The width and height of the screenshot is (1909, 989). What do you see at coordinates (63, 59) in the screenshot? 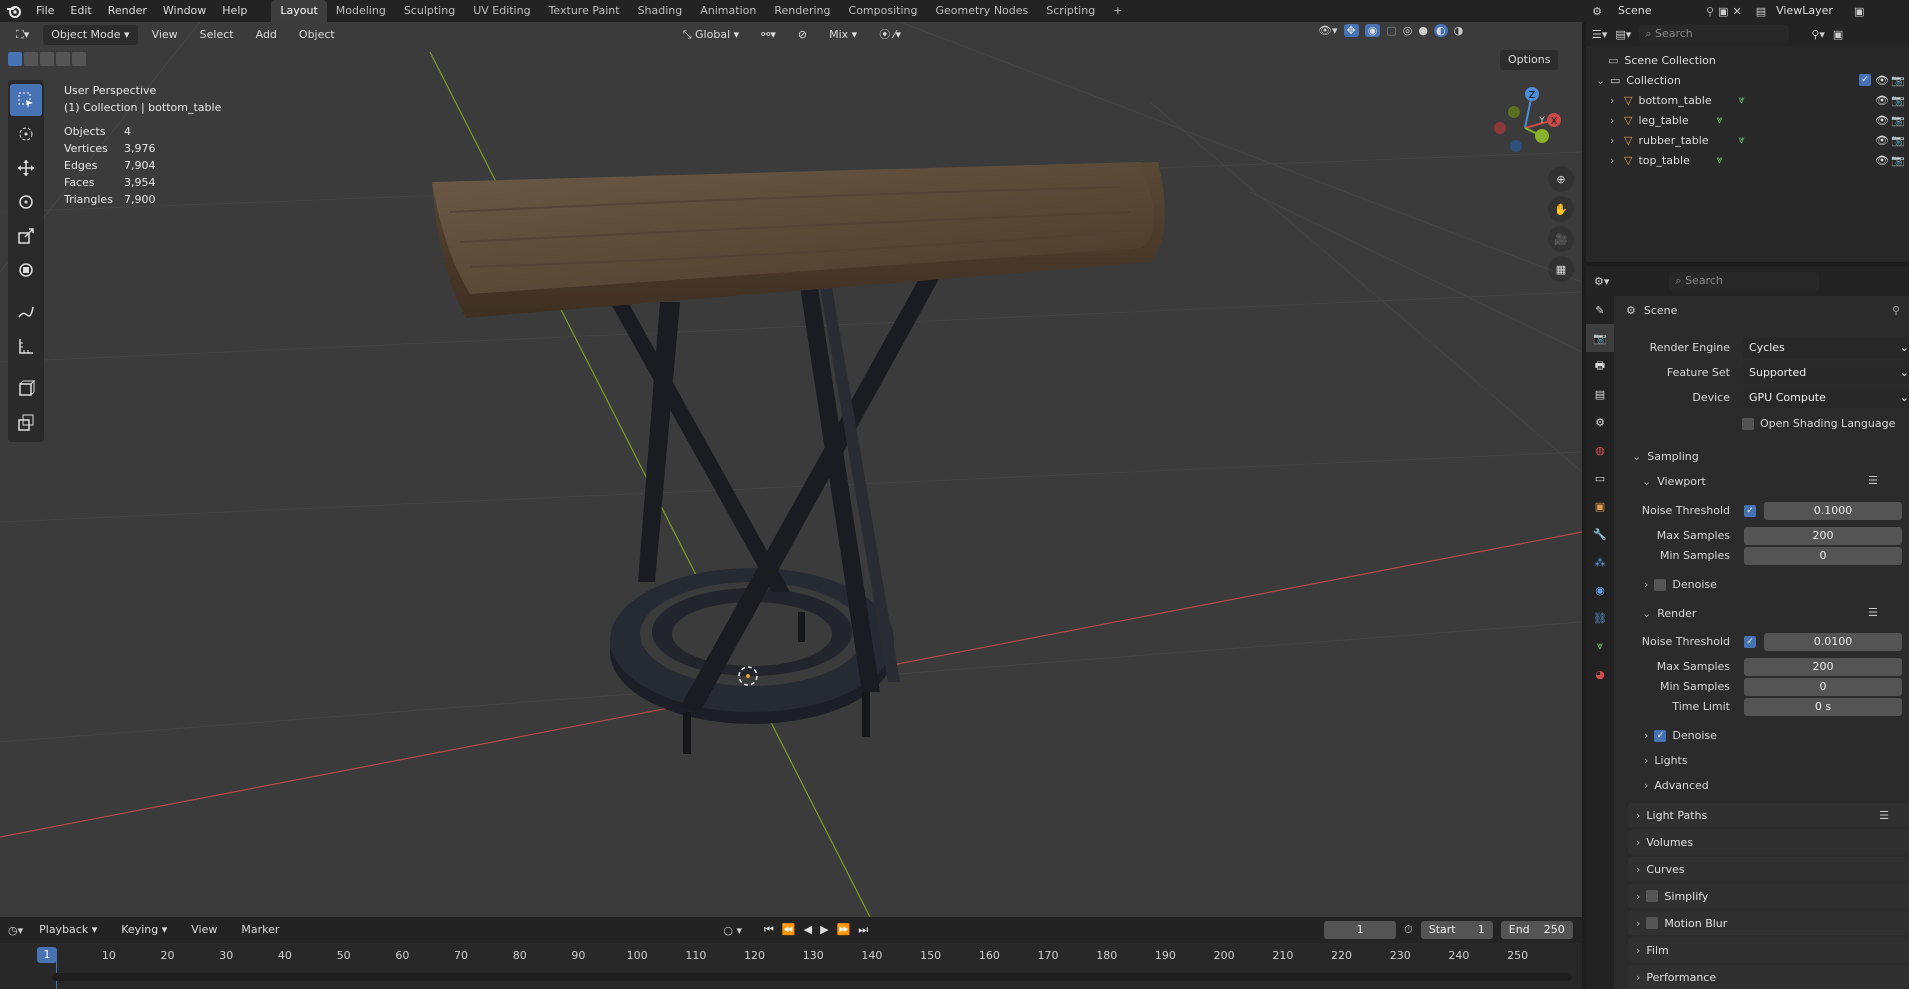
I see `select-invert-icon` at bounding box center [63, 59].